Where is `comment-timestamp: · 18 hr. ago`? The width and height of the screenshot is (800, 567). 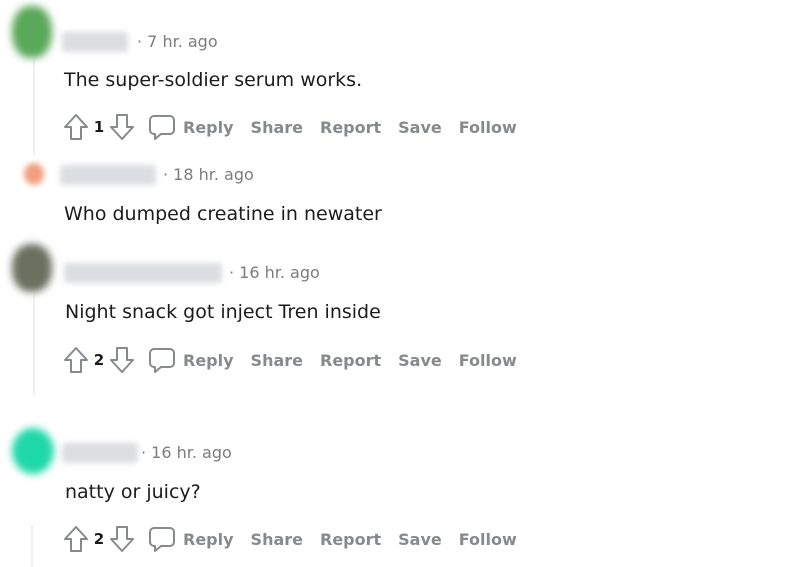 comment-timestamp: · 18 hr. ago is located at coordinates (208, 174).